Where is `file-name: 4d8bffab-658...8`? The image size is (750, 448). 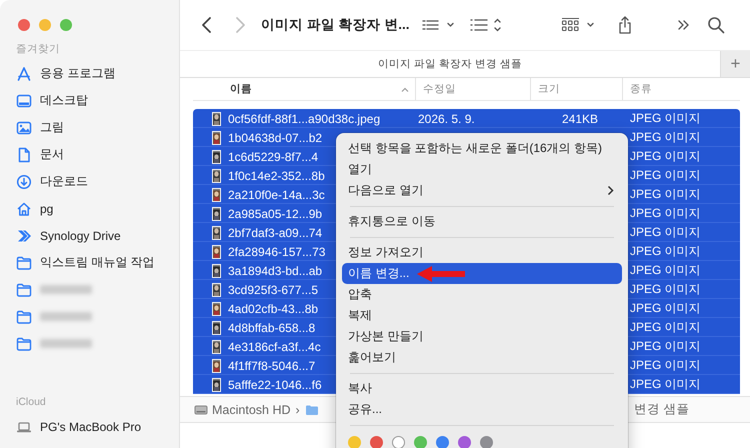 file-name: 4d8bffab-658...8 is located at coordinates (272, 327).